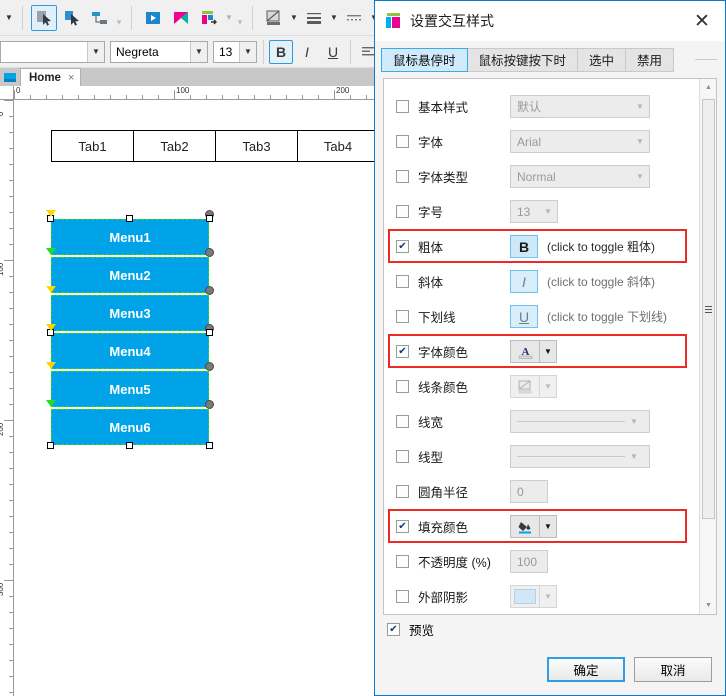  I want to click on close-icon: ×, so click(71, 78).